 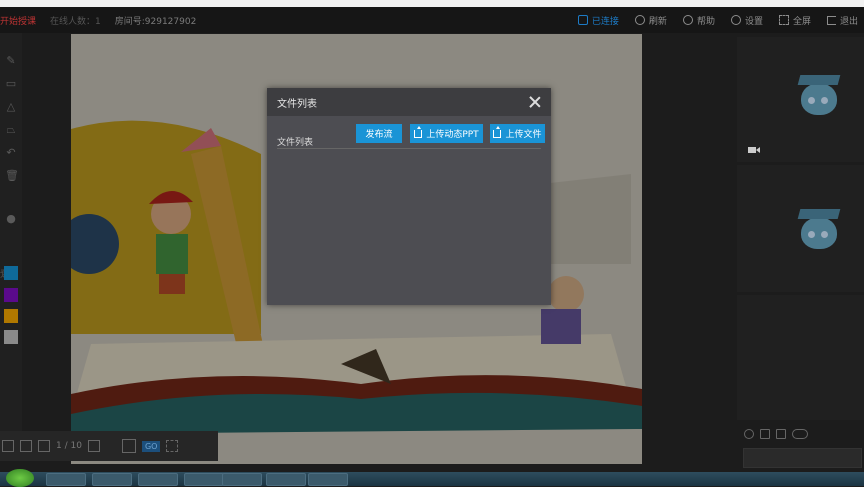 What do you see at coordinates (11, 316) in the screenshot?
I see `color-swatch-orange` at bounding box center [11, 316].